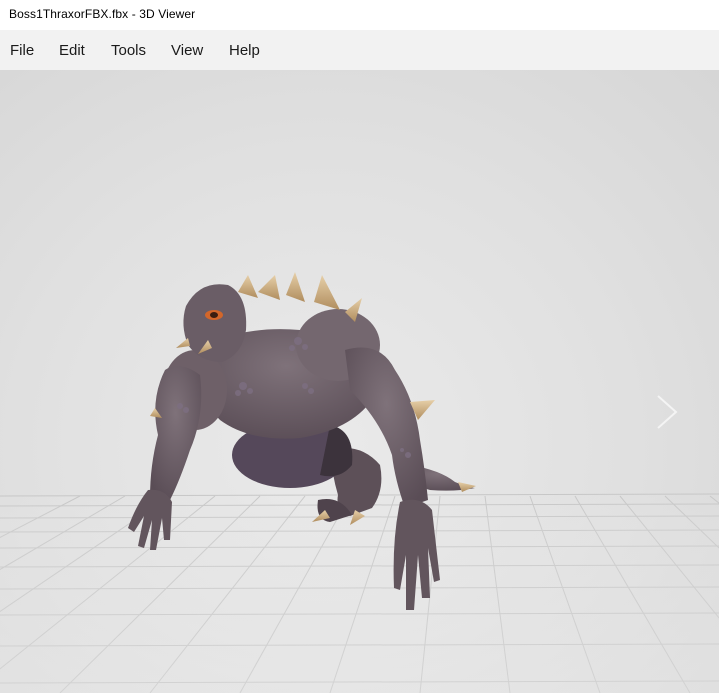  What do you see at coordinates (244, 50) in the screenshot?
I see `menu-help: Help` at bounding box center [244, 50].